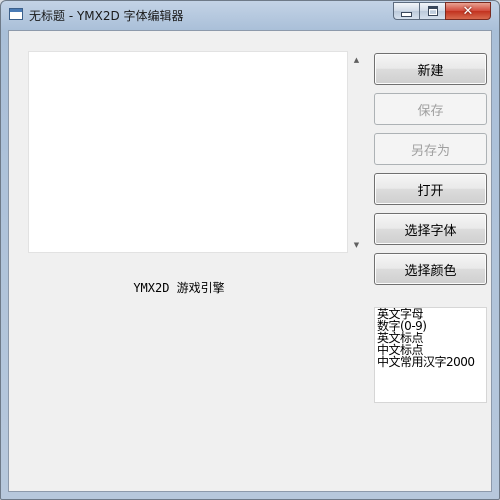 This screenshot has height=500, width=500. I want to click on minimize-icon, so click(406, 14).